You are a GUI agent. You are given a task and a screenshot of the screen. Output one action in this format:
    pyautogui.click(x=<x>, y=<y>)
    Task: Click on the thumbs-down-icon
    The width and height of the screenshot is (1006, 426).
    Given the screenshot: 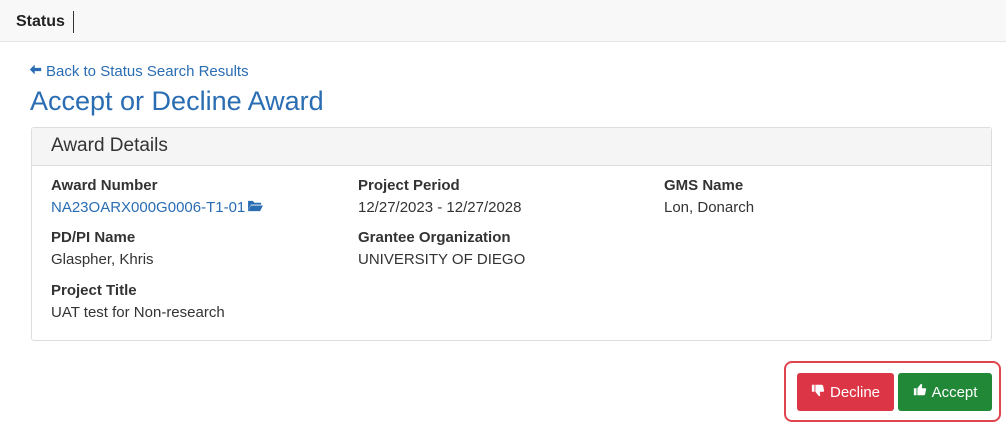 What is the action you would take?
    pyautogui.click(x=818, y=392)
    